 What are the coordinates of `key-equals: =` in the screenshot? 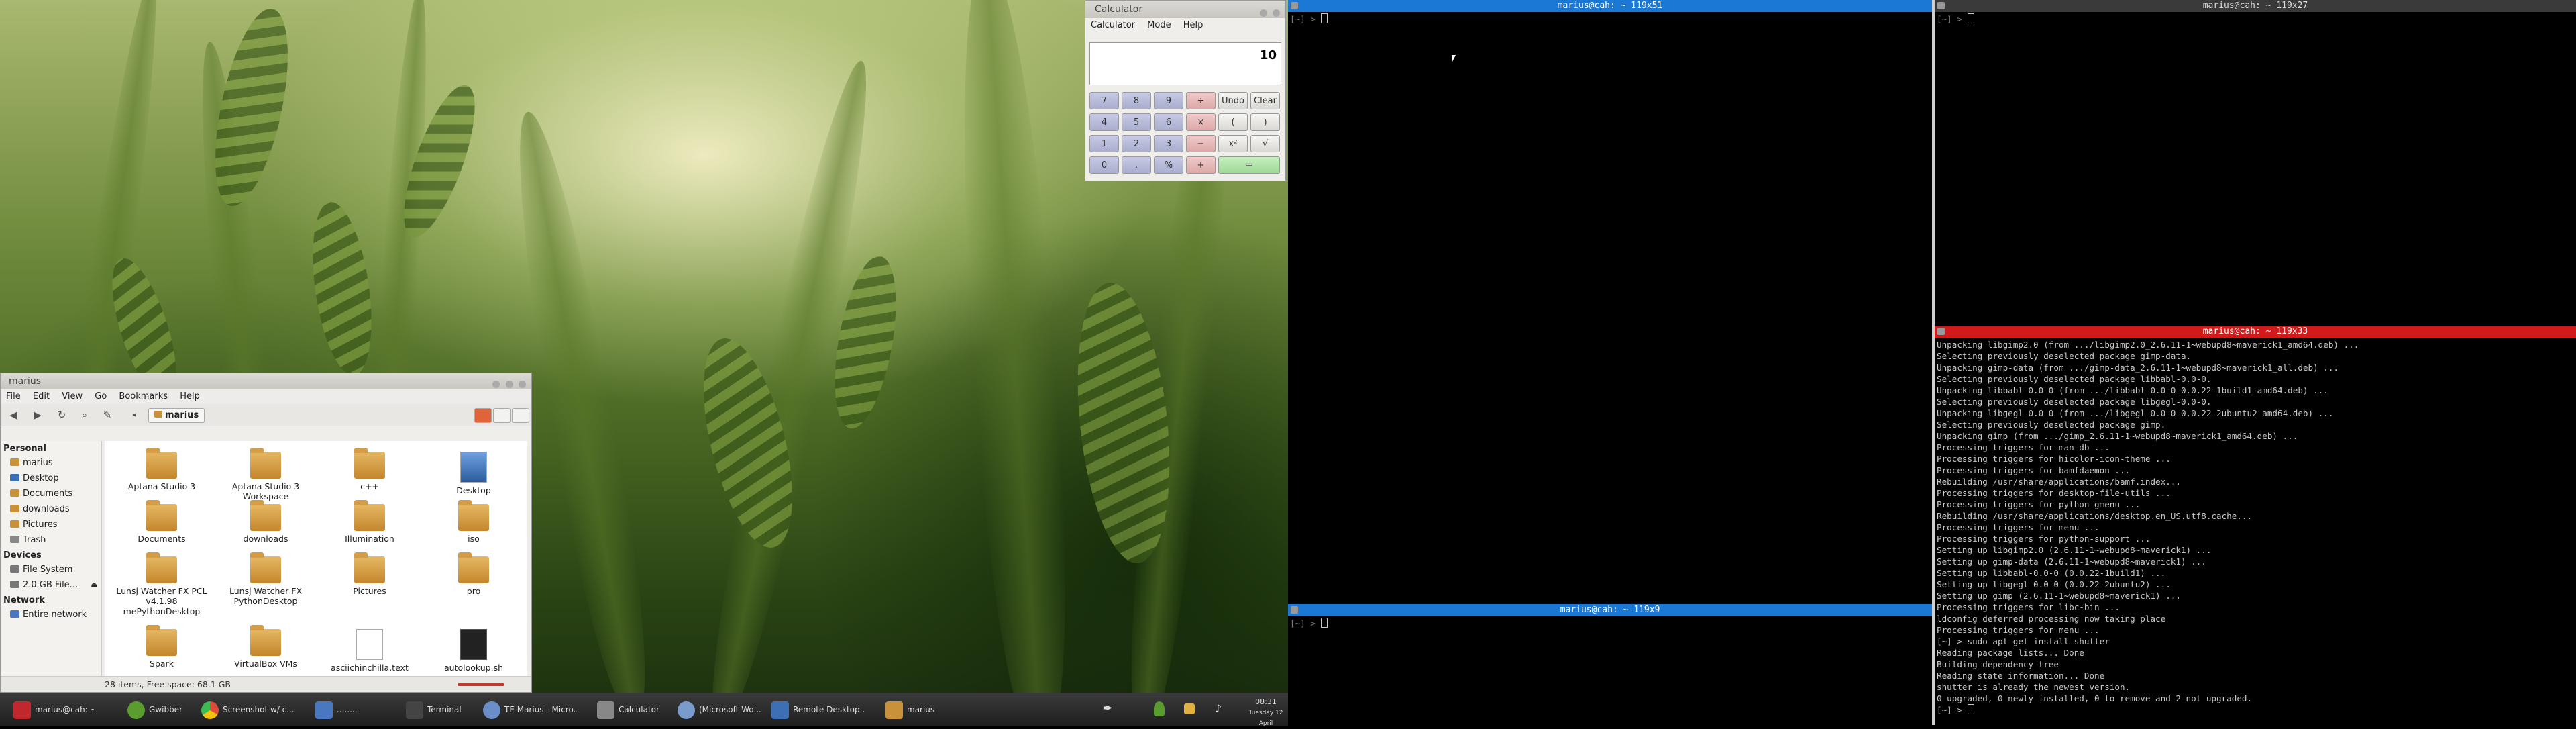 It's located at (1249, 165).